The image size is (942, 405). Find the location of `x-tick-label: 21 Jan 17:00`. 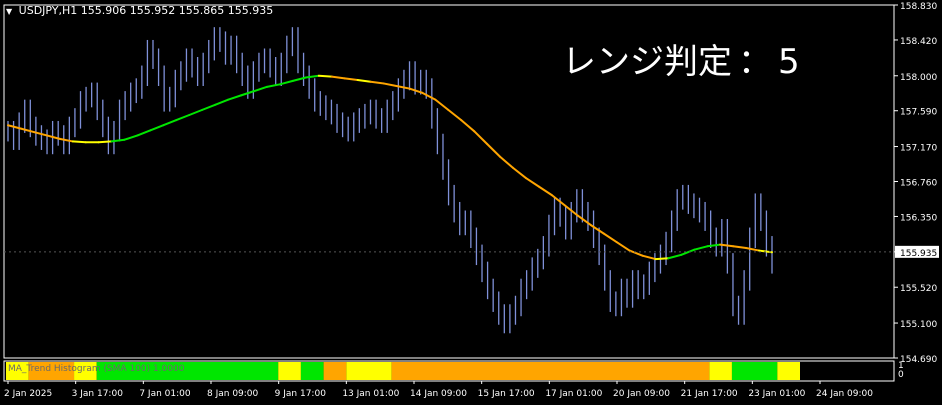

x-tick-label: 21 Jan 17:00 is located at coordinates (709, 394).